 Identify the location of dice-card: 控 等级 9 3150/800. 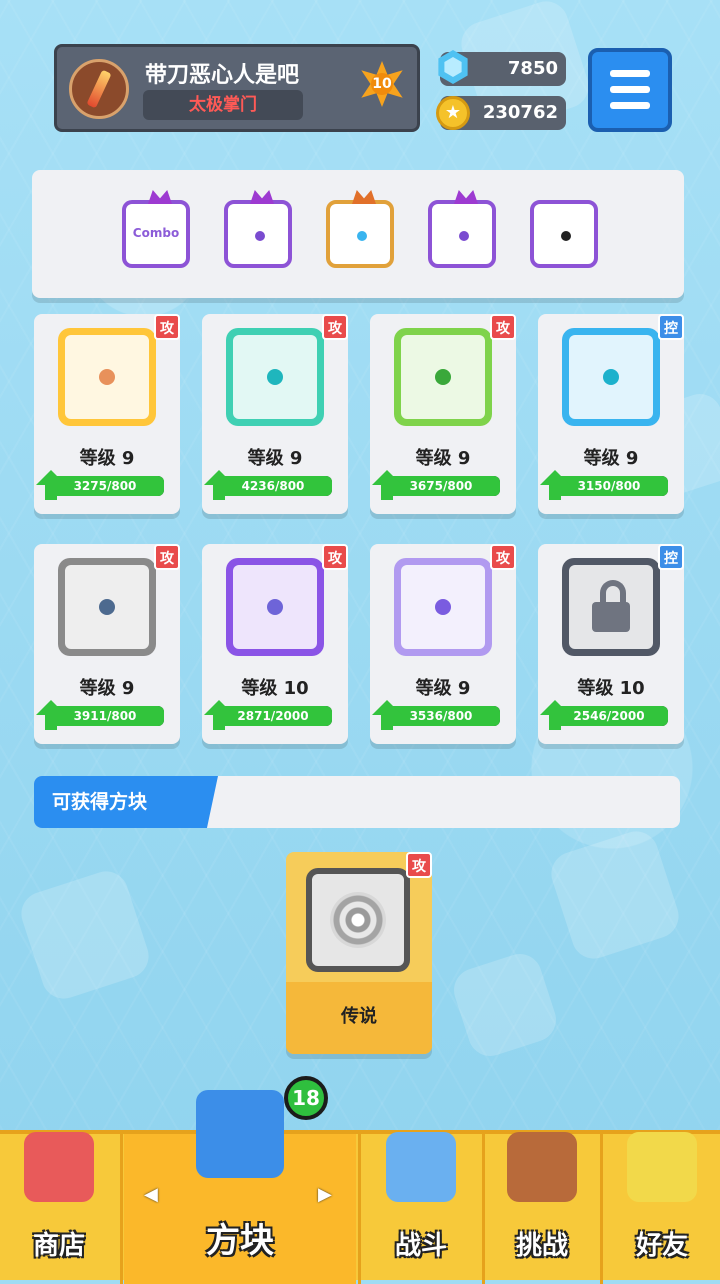
(611, 414).